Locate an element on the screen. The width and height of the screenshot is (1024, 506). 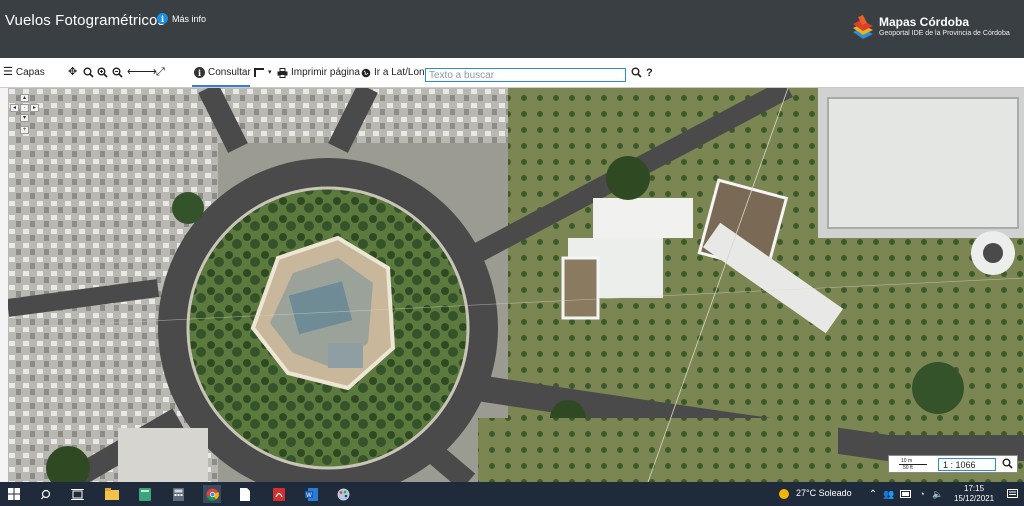
people-icon: 👥 is located at coordinates (889, 493).